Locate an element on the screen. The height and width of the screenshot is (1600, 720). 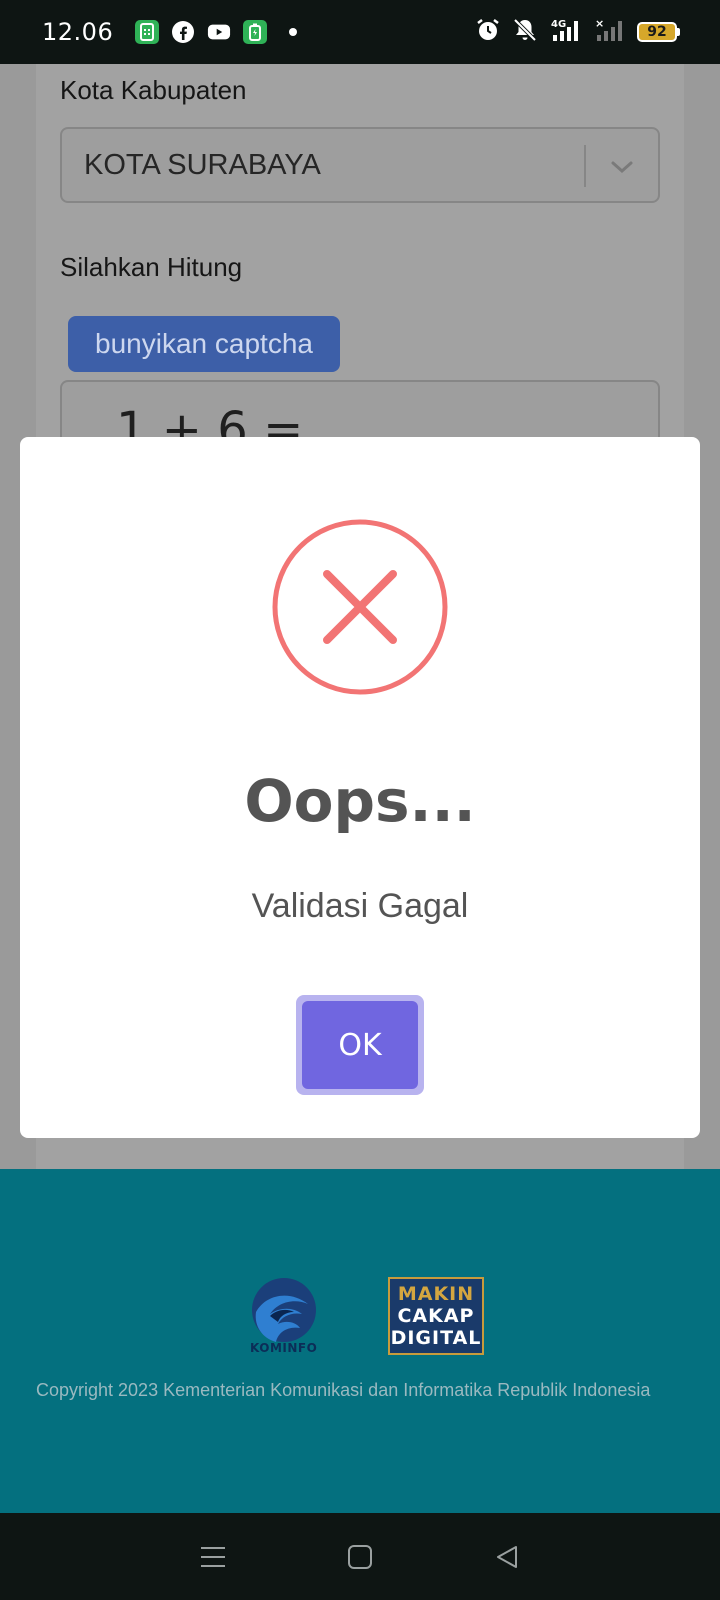
signal-4g-icon: 4G is located at coordinates (566, 32).